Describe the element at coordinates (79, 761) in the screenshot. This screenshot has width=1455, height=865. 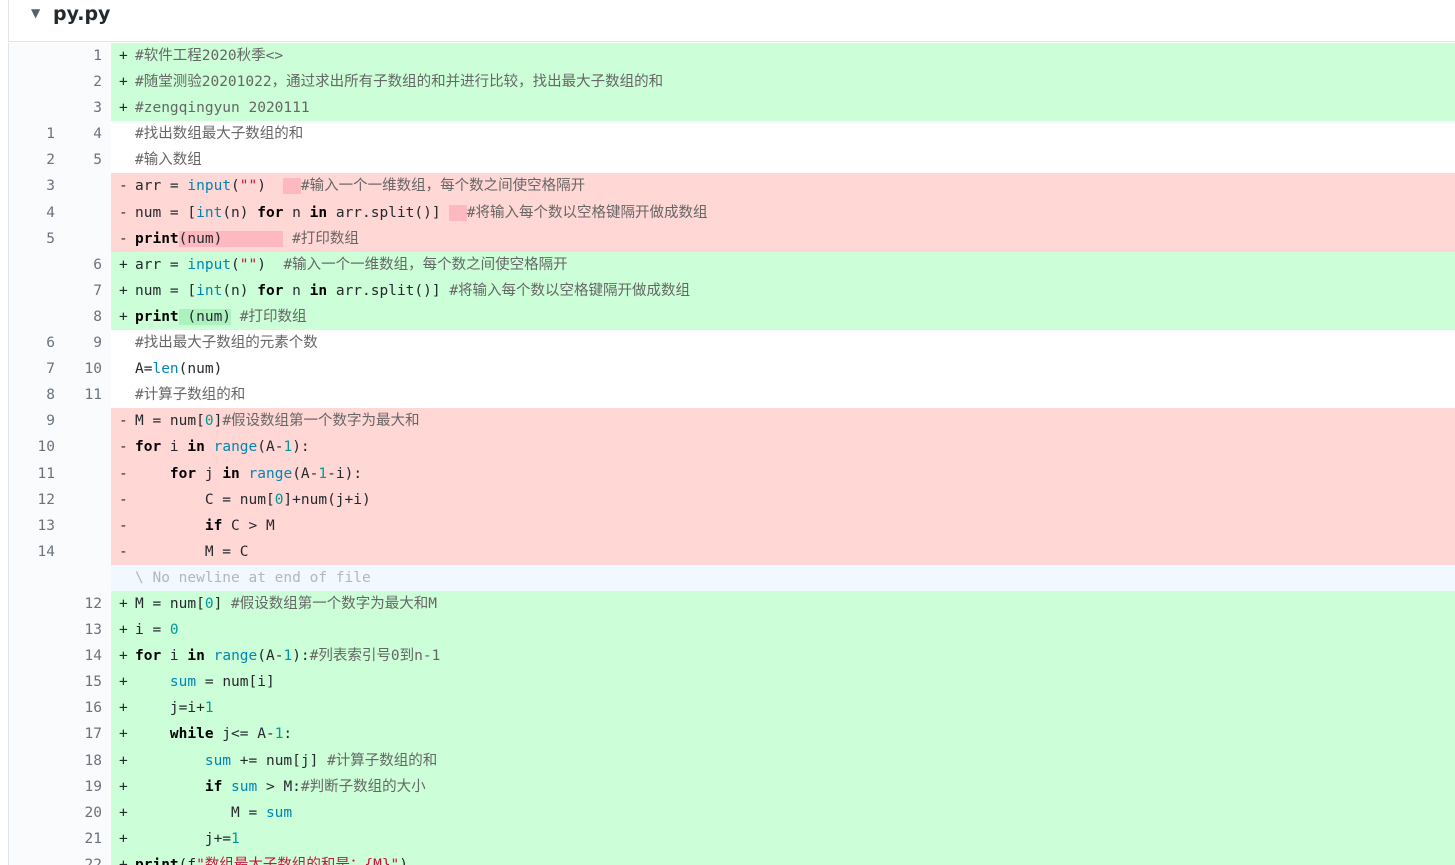
I see `new-line-number: 18` at that location.